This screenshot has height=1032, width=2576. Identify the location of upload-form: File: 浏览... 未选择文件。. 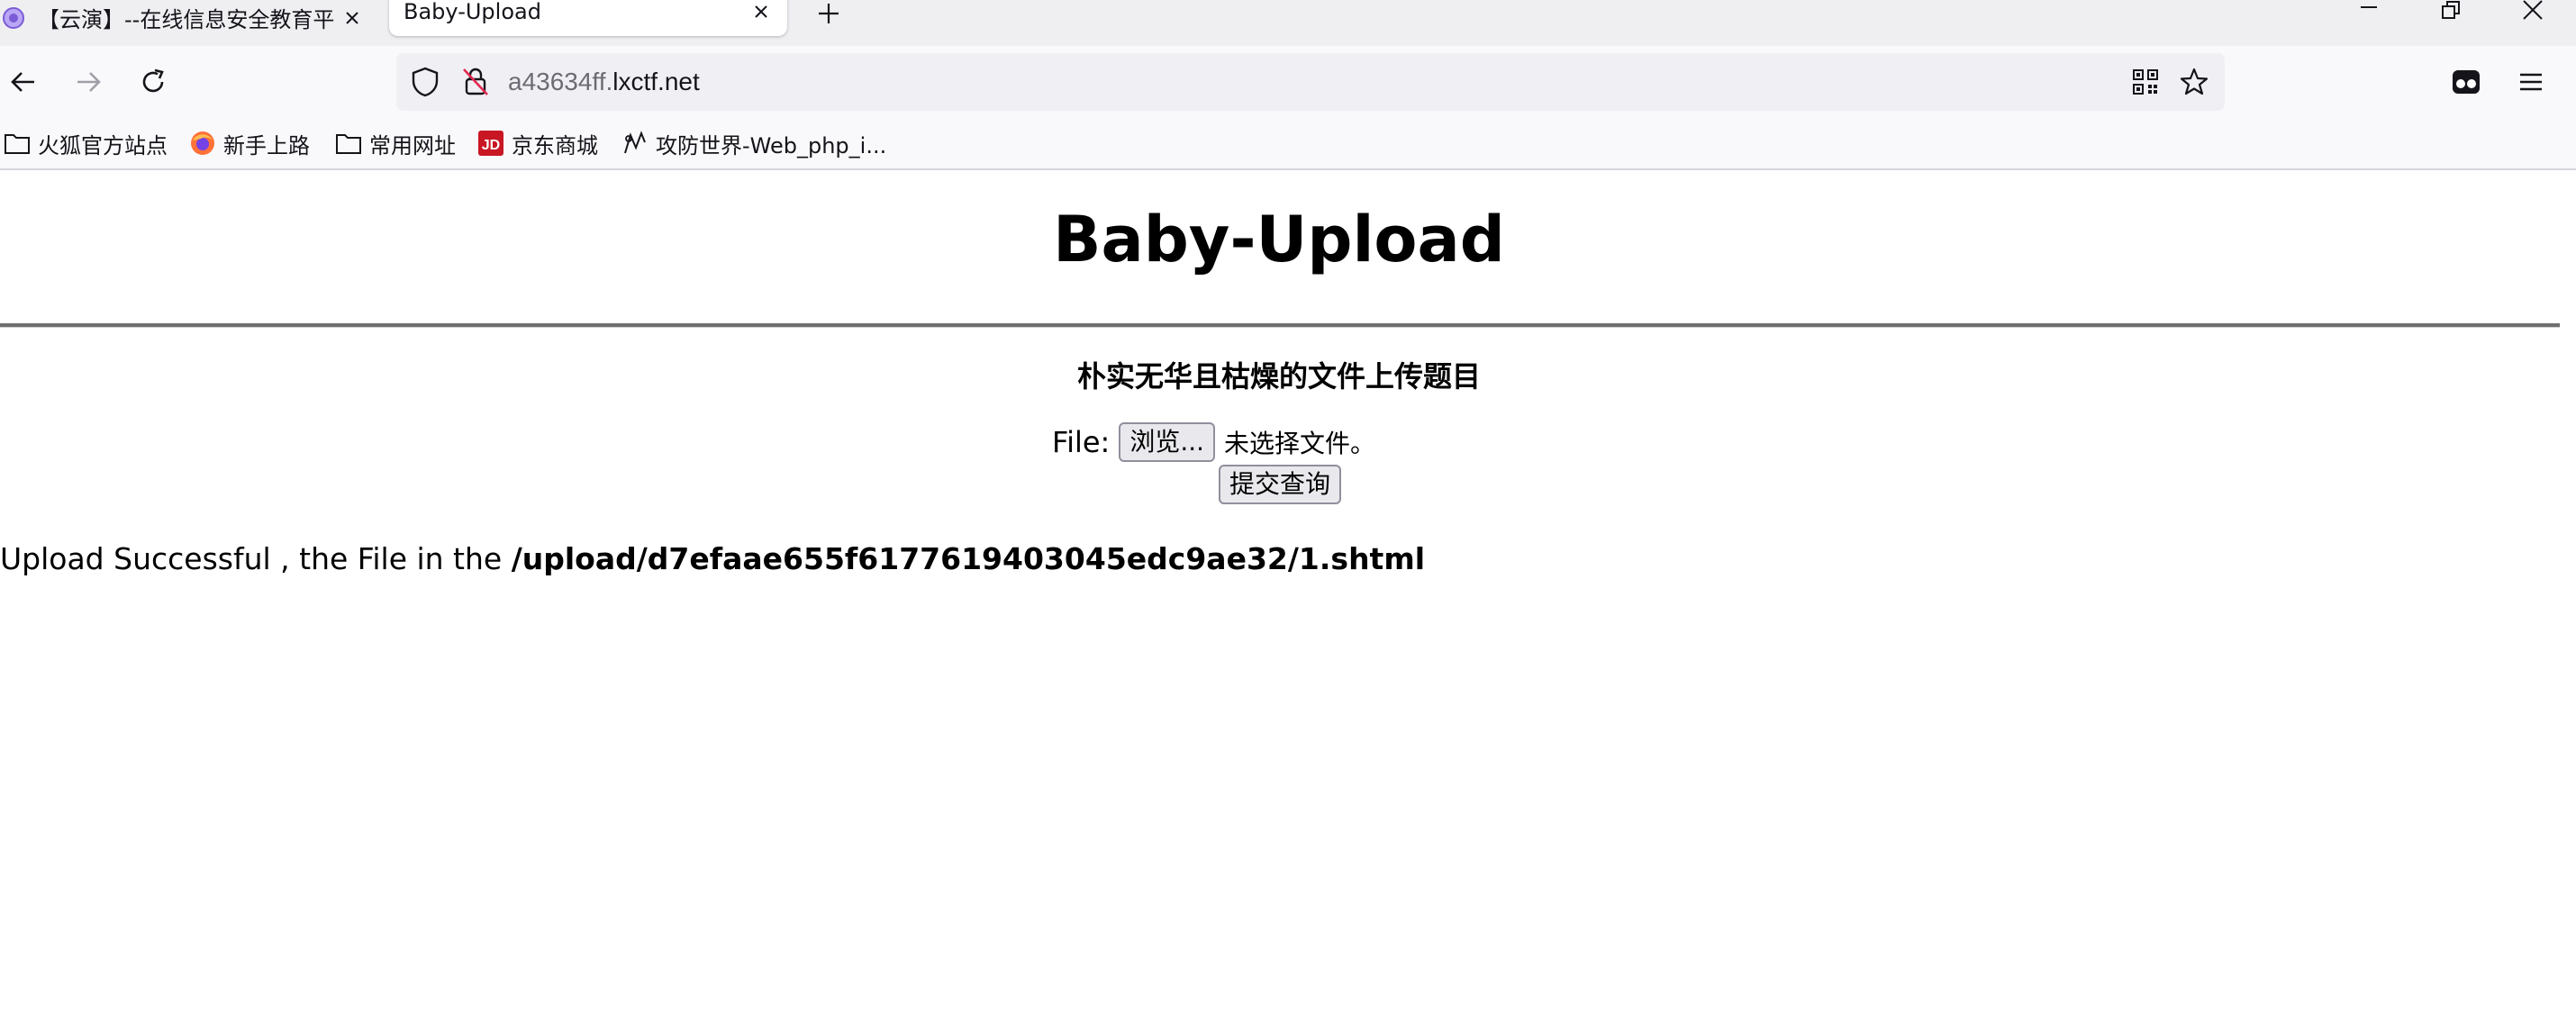
(1213, 442).